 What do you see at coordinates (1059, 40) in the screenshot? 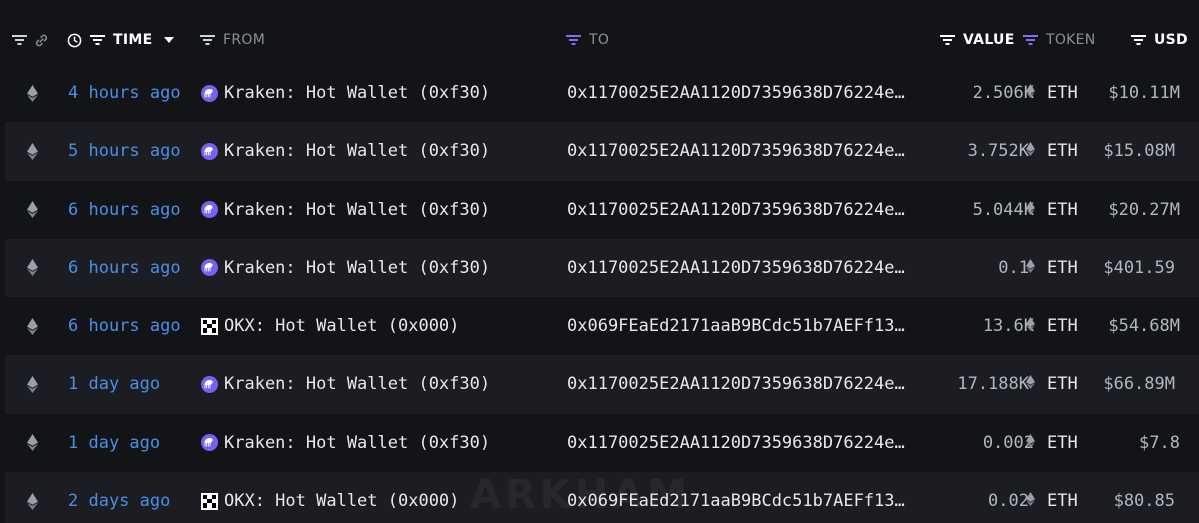
I see `token-column-header: TOKEN` at bounding box center [1059, 40].